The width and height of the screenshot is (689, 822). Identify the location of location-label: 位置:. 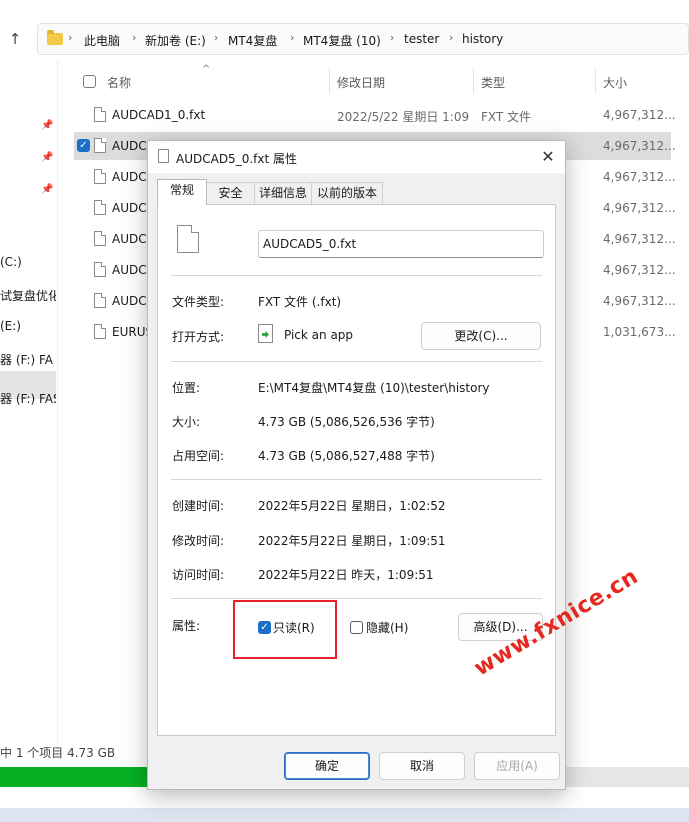
(186, 388).